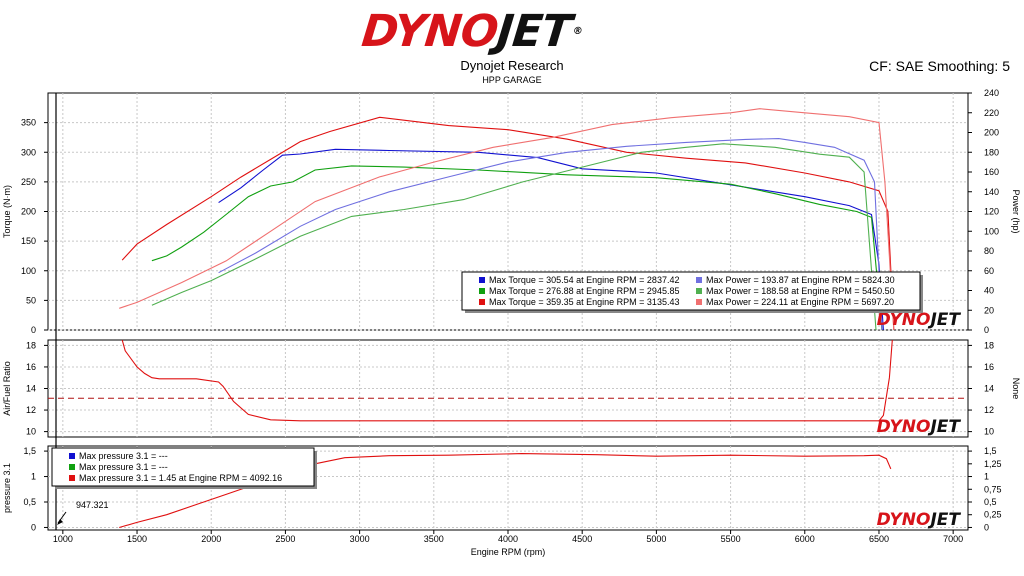  Describe the element at coordinates (29, 451) in the screenshot. I see `y-tick-label: 1,5` at that location.